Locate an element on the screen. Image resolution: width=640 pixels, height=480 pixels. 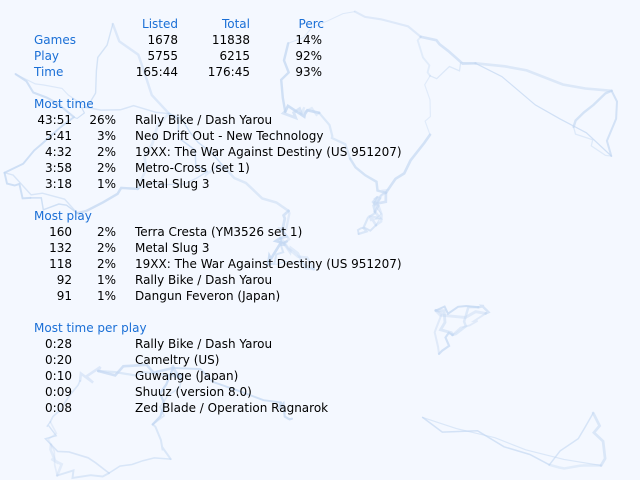
most-play-value: 118 is located at coordinates (60, 264).